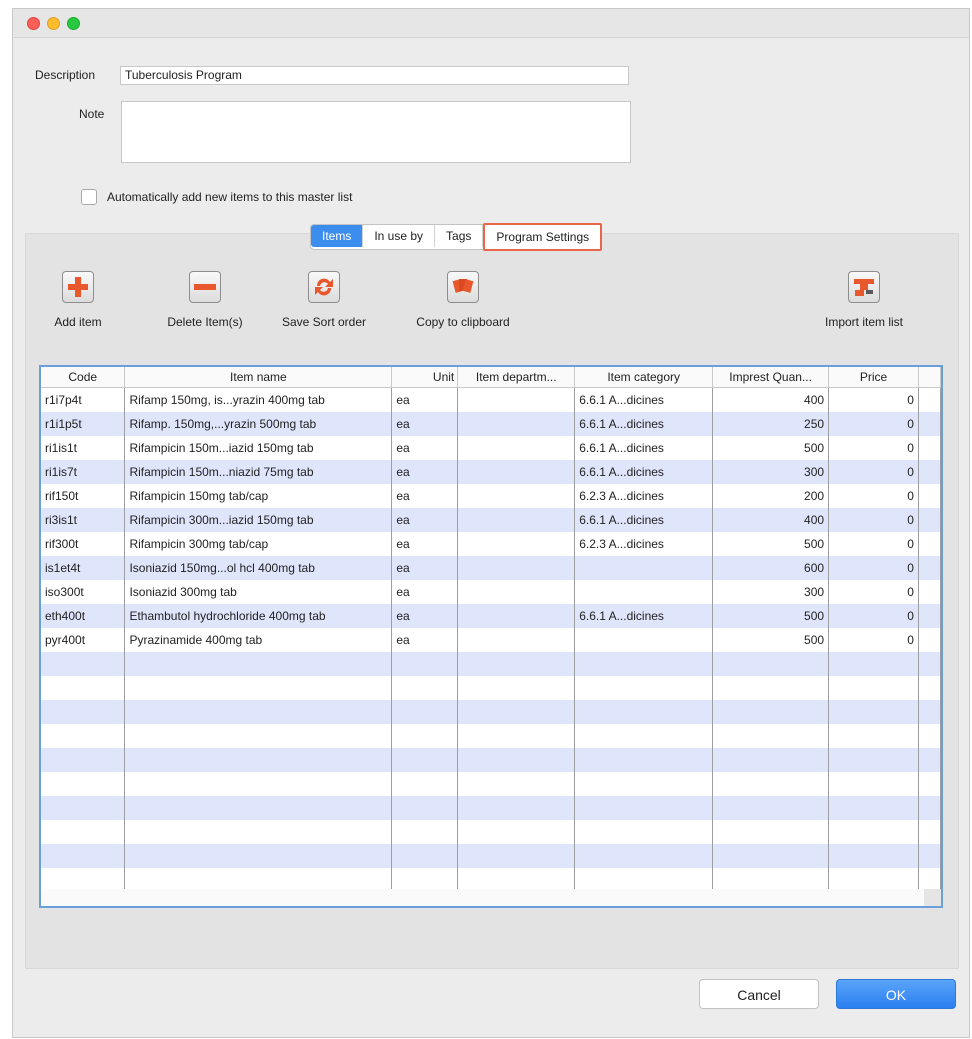 This screenshot has width=972, height=1039. Describe the element at coordinates (873, 377) in the screenshot. I see `column-header-price: Price` at that location.